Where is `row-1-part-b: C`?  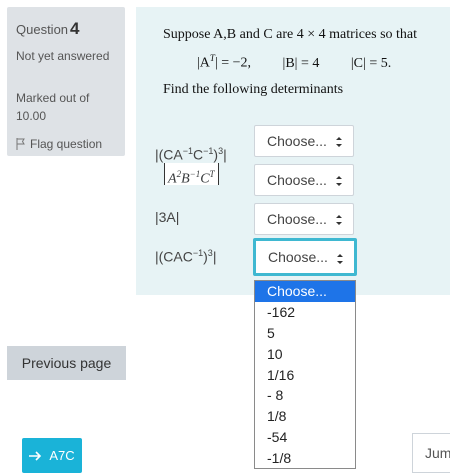 row-1-part-b: C is located at coordinates (198, 154).